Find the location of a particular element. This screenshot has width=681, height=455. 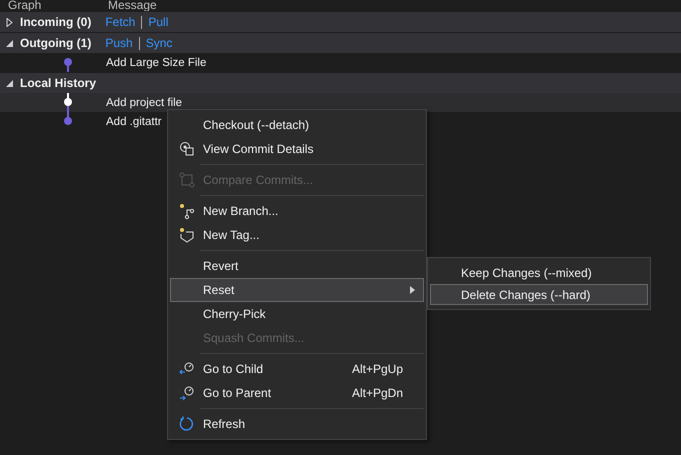

collapsed-icon is located at coordinates (10, 22).